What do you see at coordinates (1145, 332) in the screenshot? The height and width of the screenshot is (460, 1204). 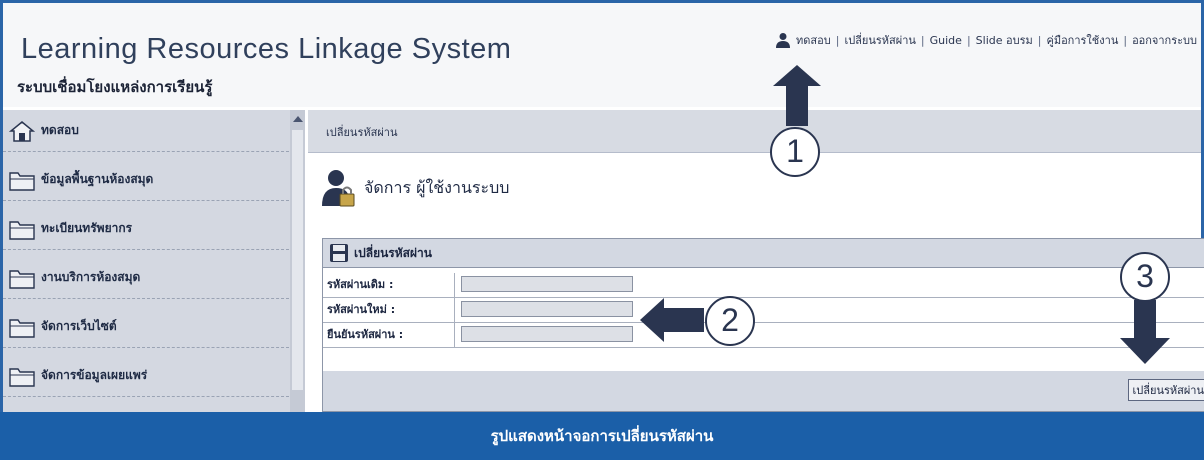 I see `arrow-down-icon` at bounding box center [1145, 332].